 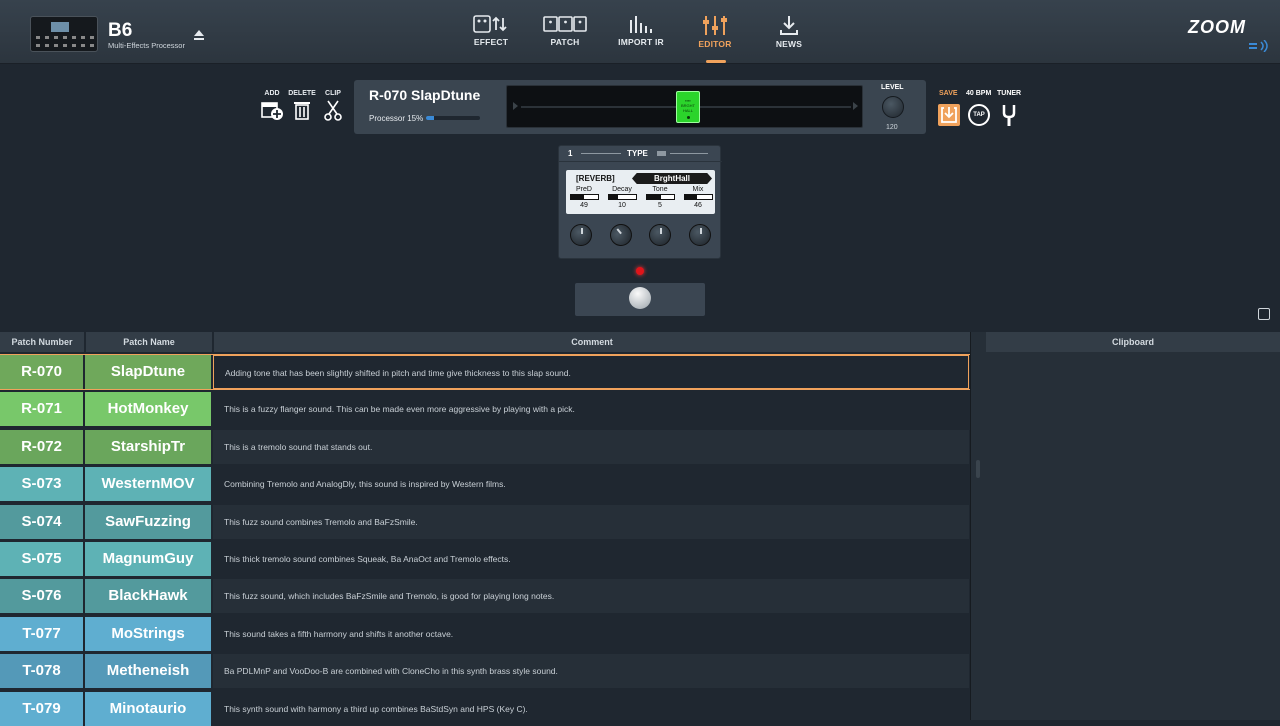 What do you see at coordinates (272, 93) in the screenshot?
I see `add-label: ADD` at bounding box center [272, 93].